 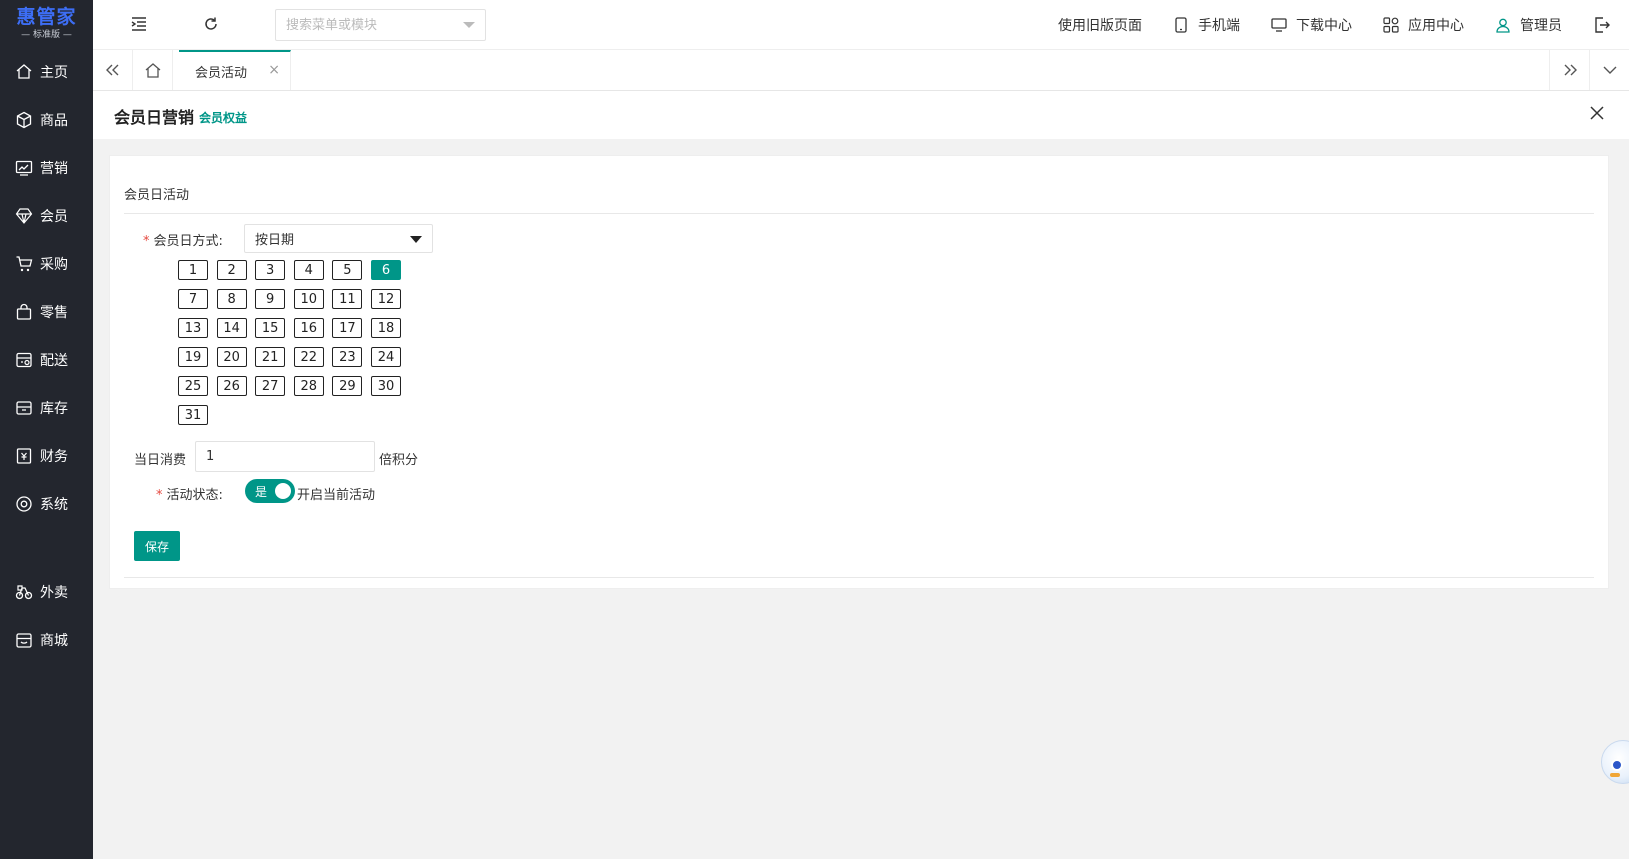 What do you see at coordinates (1609, 70) in the screenshot?
I see `tabs-menu-chevron-icon` at bounding box center [1609, 70].